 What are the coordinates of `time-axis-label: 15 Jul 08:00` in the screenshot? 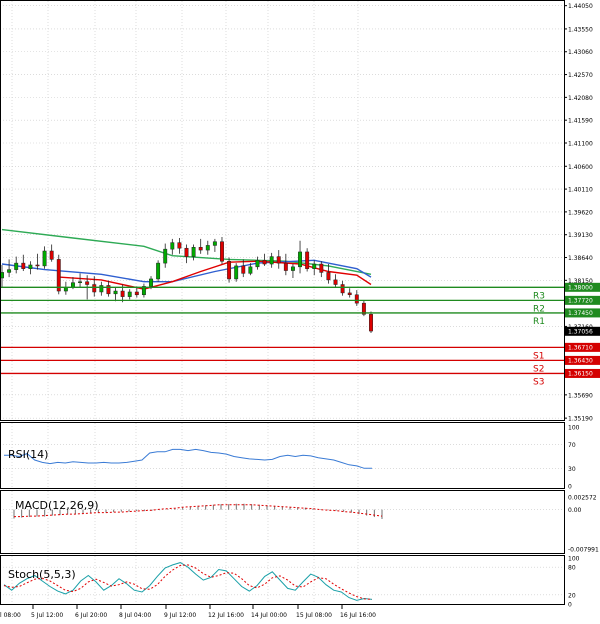 It's located at (314, 615).